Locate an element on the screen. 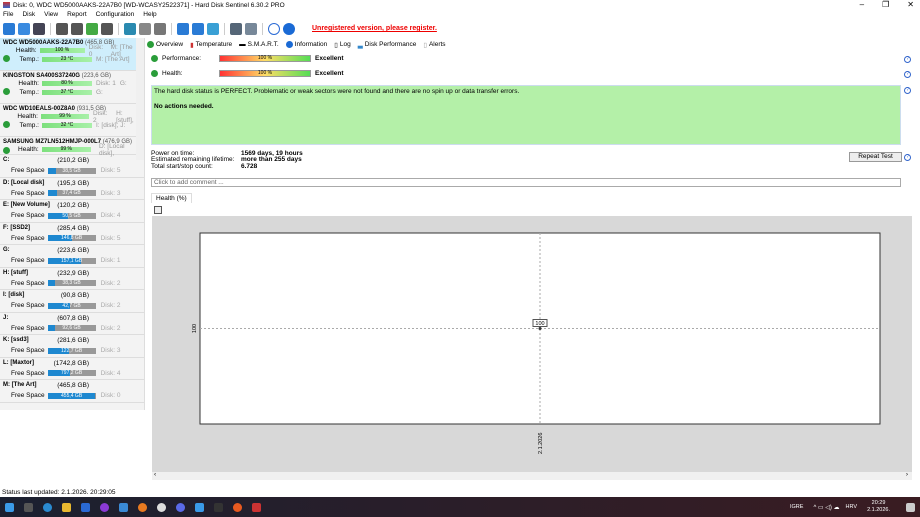 The height and width of the screenshot is (517, 920). drive-size: (281,6 GB) is located at coordinates (73, 340).